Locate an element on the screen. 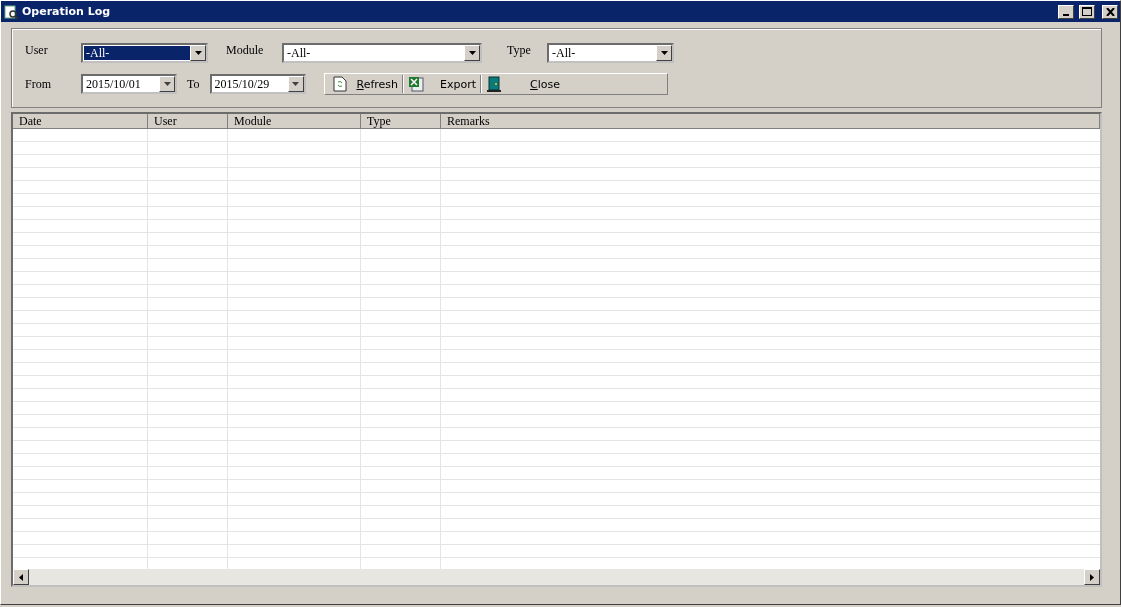 The height and width of the screenshot is (607, 1121). horizontal-scrollbar is located at coordinates (556, 577).